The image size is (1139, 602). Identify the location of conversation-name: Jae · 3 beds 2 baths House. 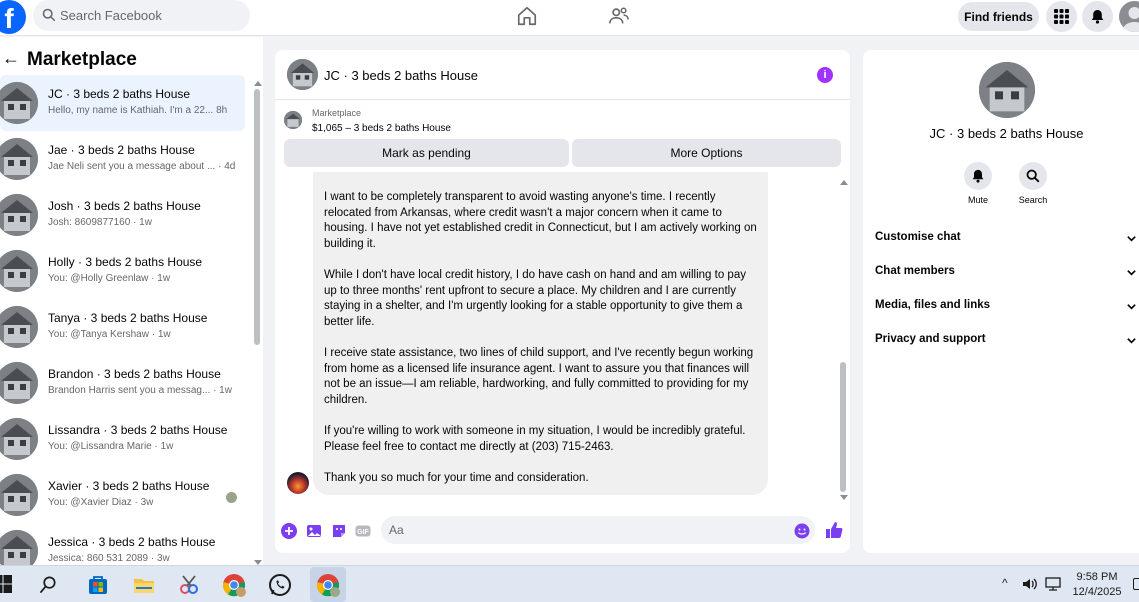
(121, 150).